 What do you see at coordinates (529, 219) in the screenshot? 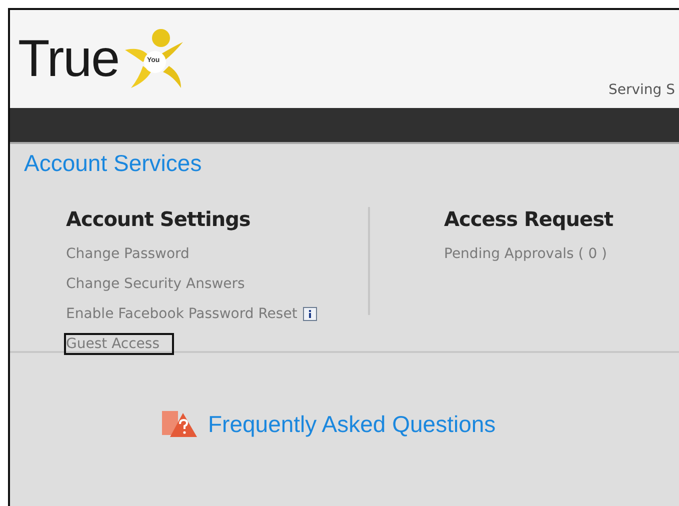
I see `section-heading: Access Request` at bounding box center [529, 219].